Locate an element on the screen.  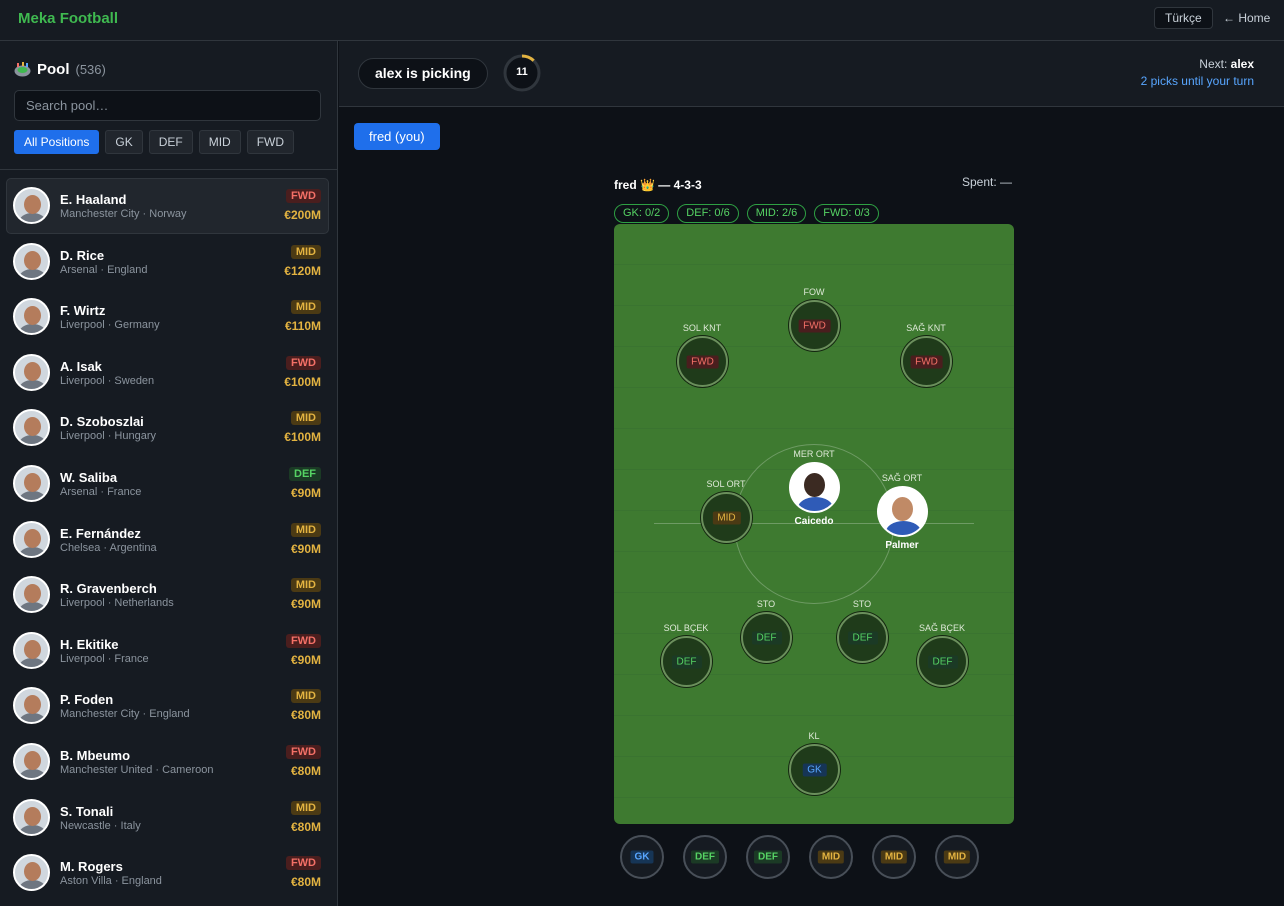
slot-sag-knt: FWD is located at coordinates (926, 361).